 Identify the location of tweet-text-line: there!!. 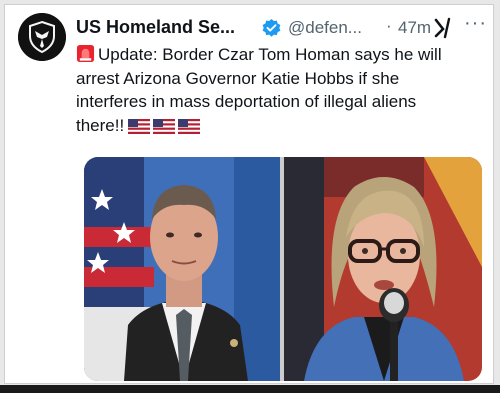
(281, 127).